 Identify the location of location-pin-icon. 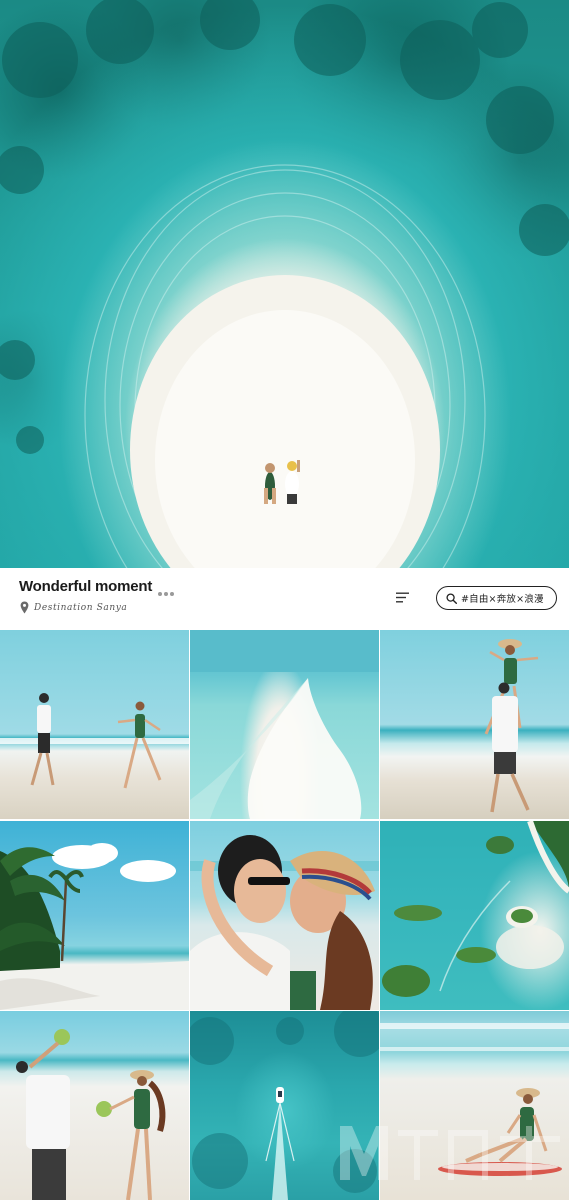
(24, 607).